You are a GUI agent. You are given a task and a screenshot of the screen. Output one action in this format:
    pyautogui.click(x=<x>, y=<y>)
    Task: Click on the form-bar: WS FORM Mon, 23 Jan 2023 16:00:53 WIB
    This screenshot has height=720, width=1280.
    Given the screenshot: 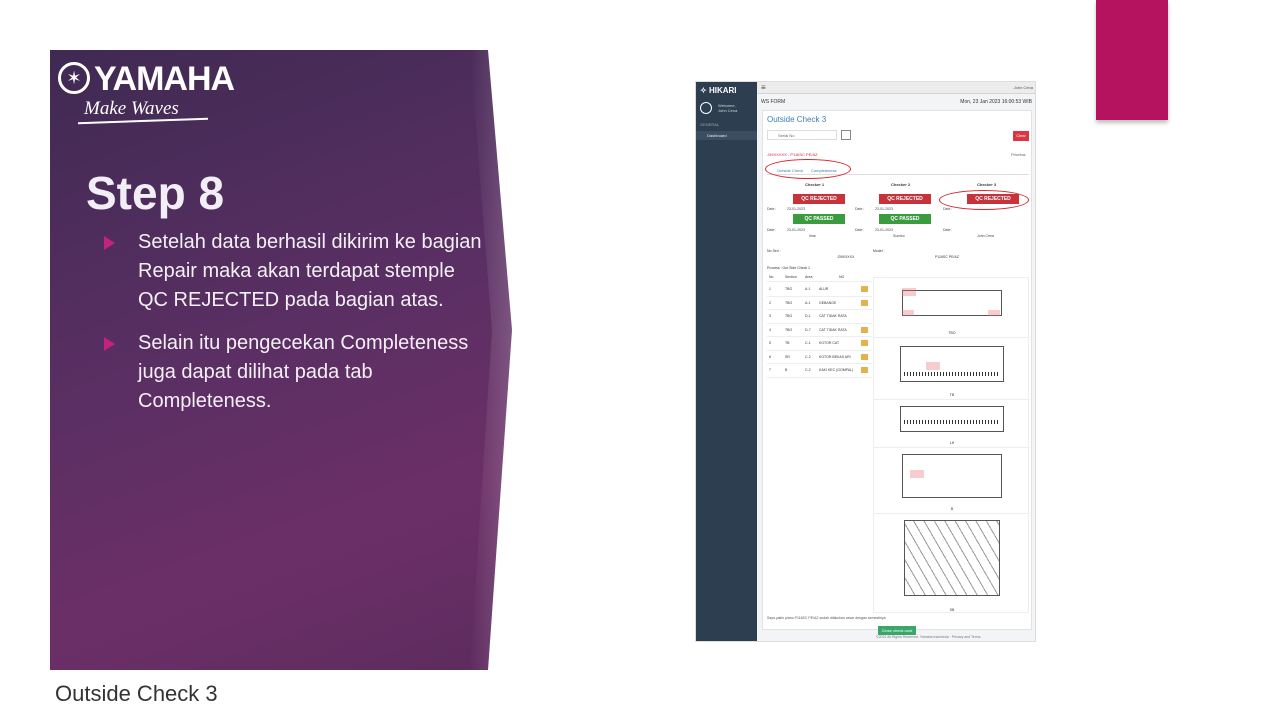 What is the action you would take?
    pyautogui.click(x=896, y=102)
    